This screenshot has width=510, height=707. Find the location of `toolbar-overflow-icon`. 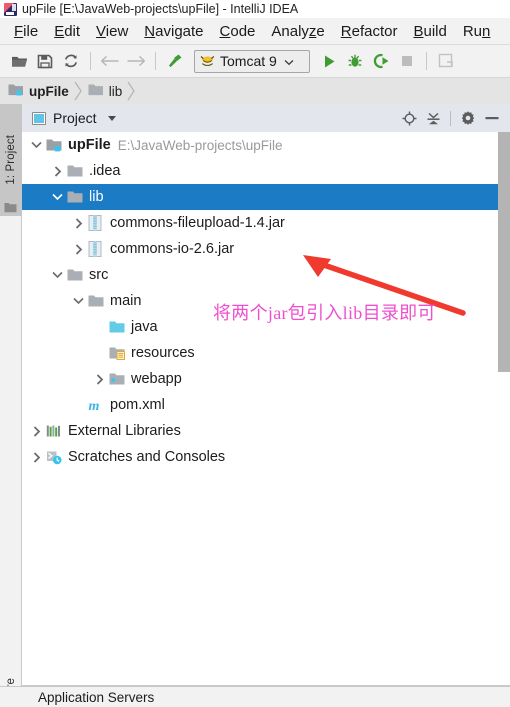

toolbar-overflow-icon is located at coordinates (446, 61).